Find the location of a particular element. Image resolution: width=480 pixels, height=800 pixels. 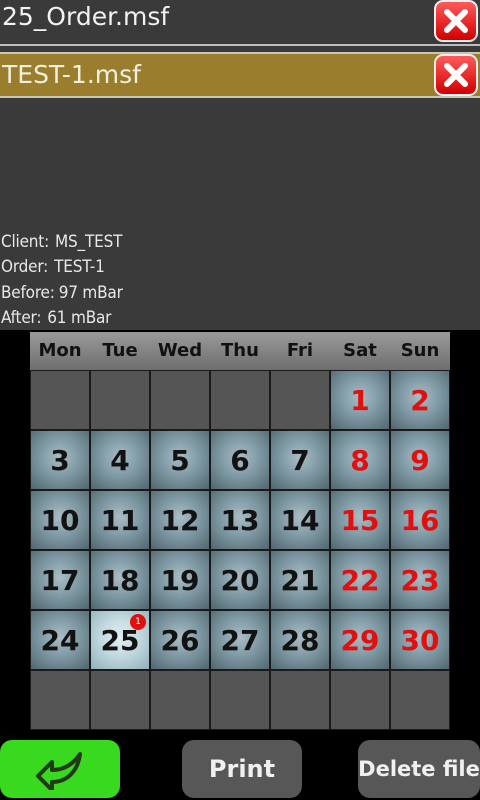

calendar-day-20: 20 is located at coordinates (240, 580).